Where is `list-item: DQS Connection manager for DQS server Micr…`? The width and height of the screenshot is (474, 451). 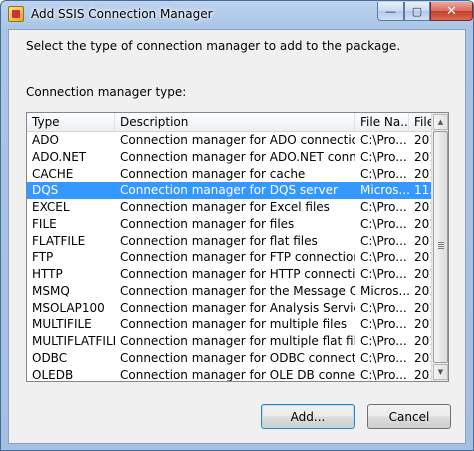
list-item: DQS Connection manager for DQS server Micr… is located at coordinates (233, 190).